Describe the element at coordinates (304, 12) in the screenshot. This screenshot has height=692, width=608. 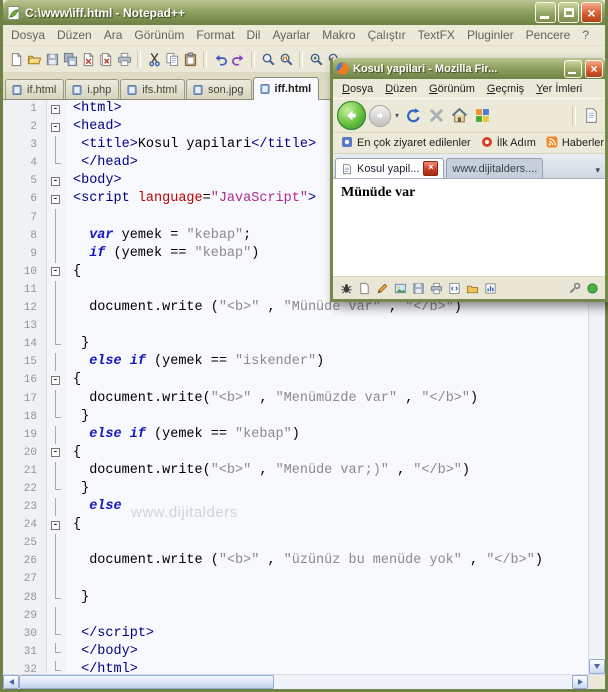
I see `npp-titlebar: C:\www\iff.html - Notepad++ ×` at that location.